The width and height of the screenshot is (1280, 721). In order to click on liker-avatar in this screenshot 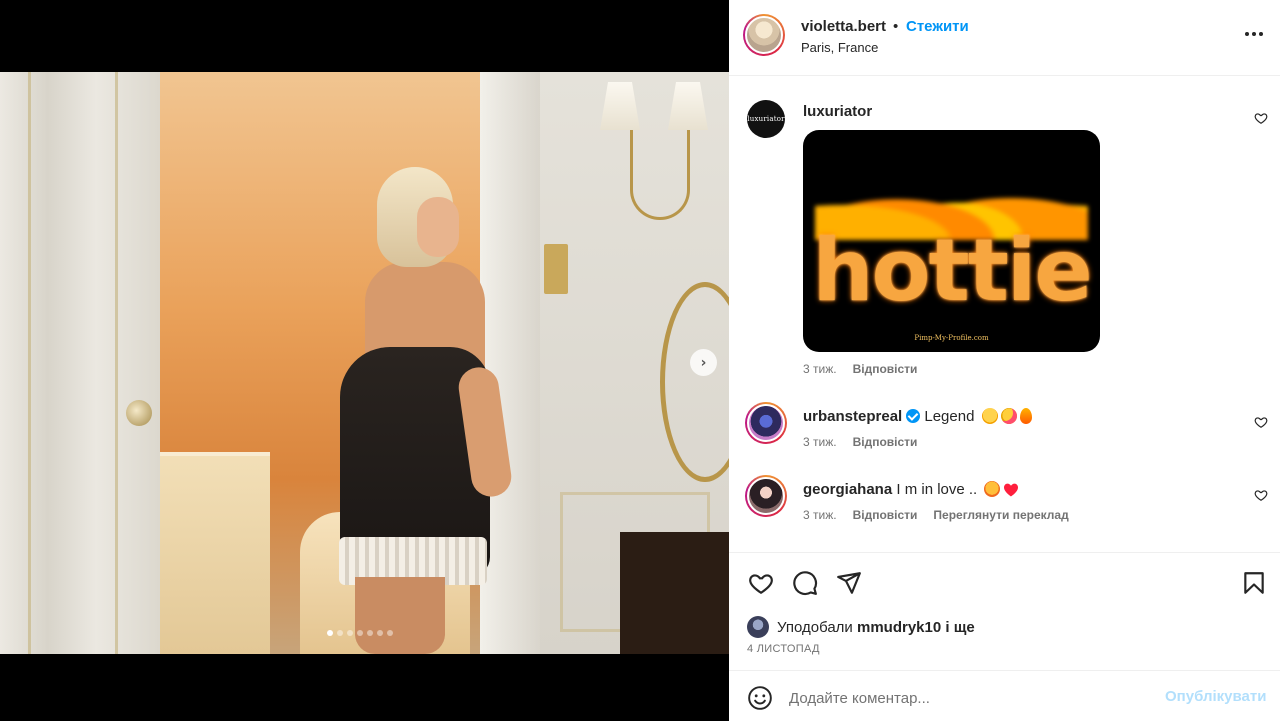, I will do `click(758, 627)`.